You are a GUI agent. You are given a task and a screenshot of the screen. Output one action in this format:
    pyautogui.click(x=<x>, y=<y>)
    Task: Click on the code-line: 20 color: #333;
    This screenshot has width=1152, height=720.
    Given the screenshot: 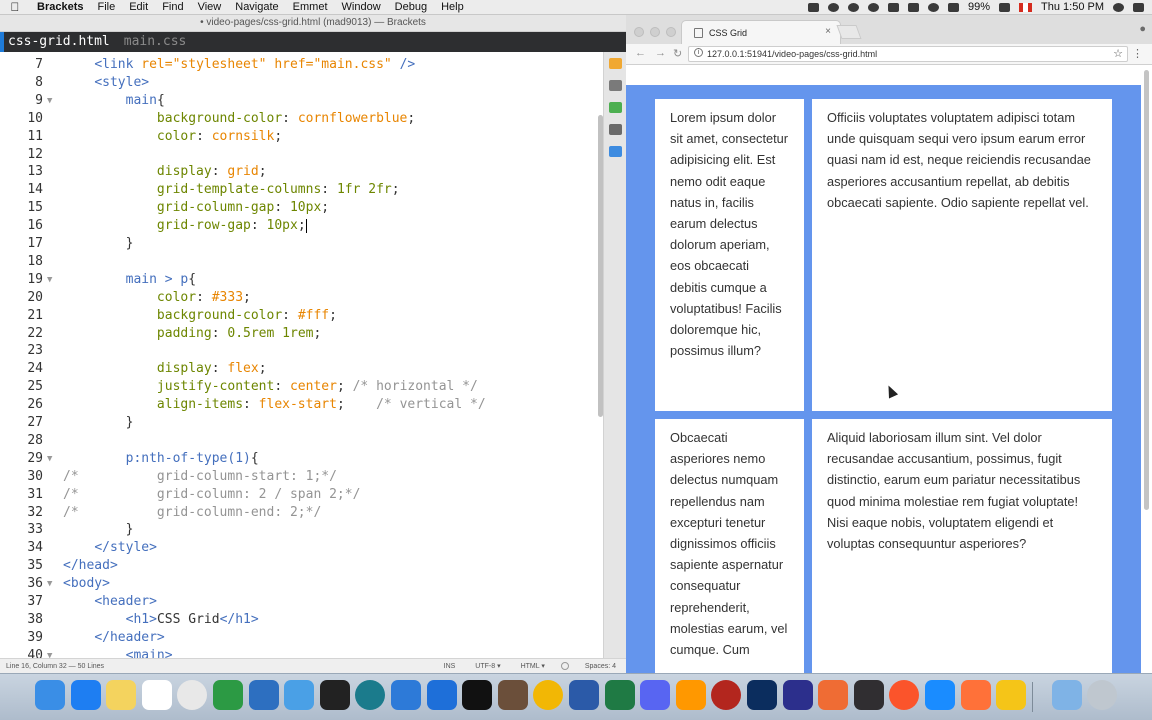 What is the action you would take?
    pyautogui.click(x=301, y=298)
    